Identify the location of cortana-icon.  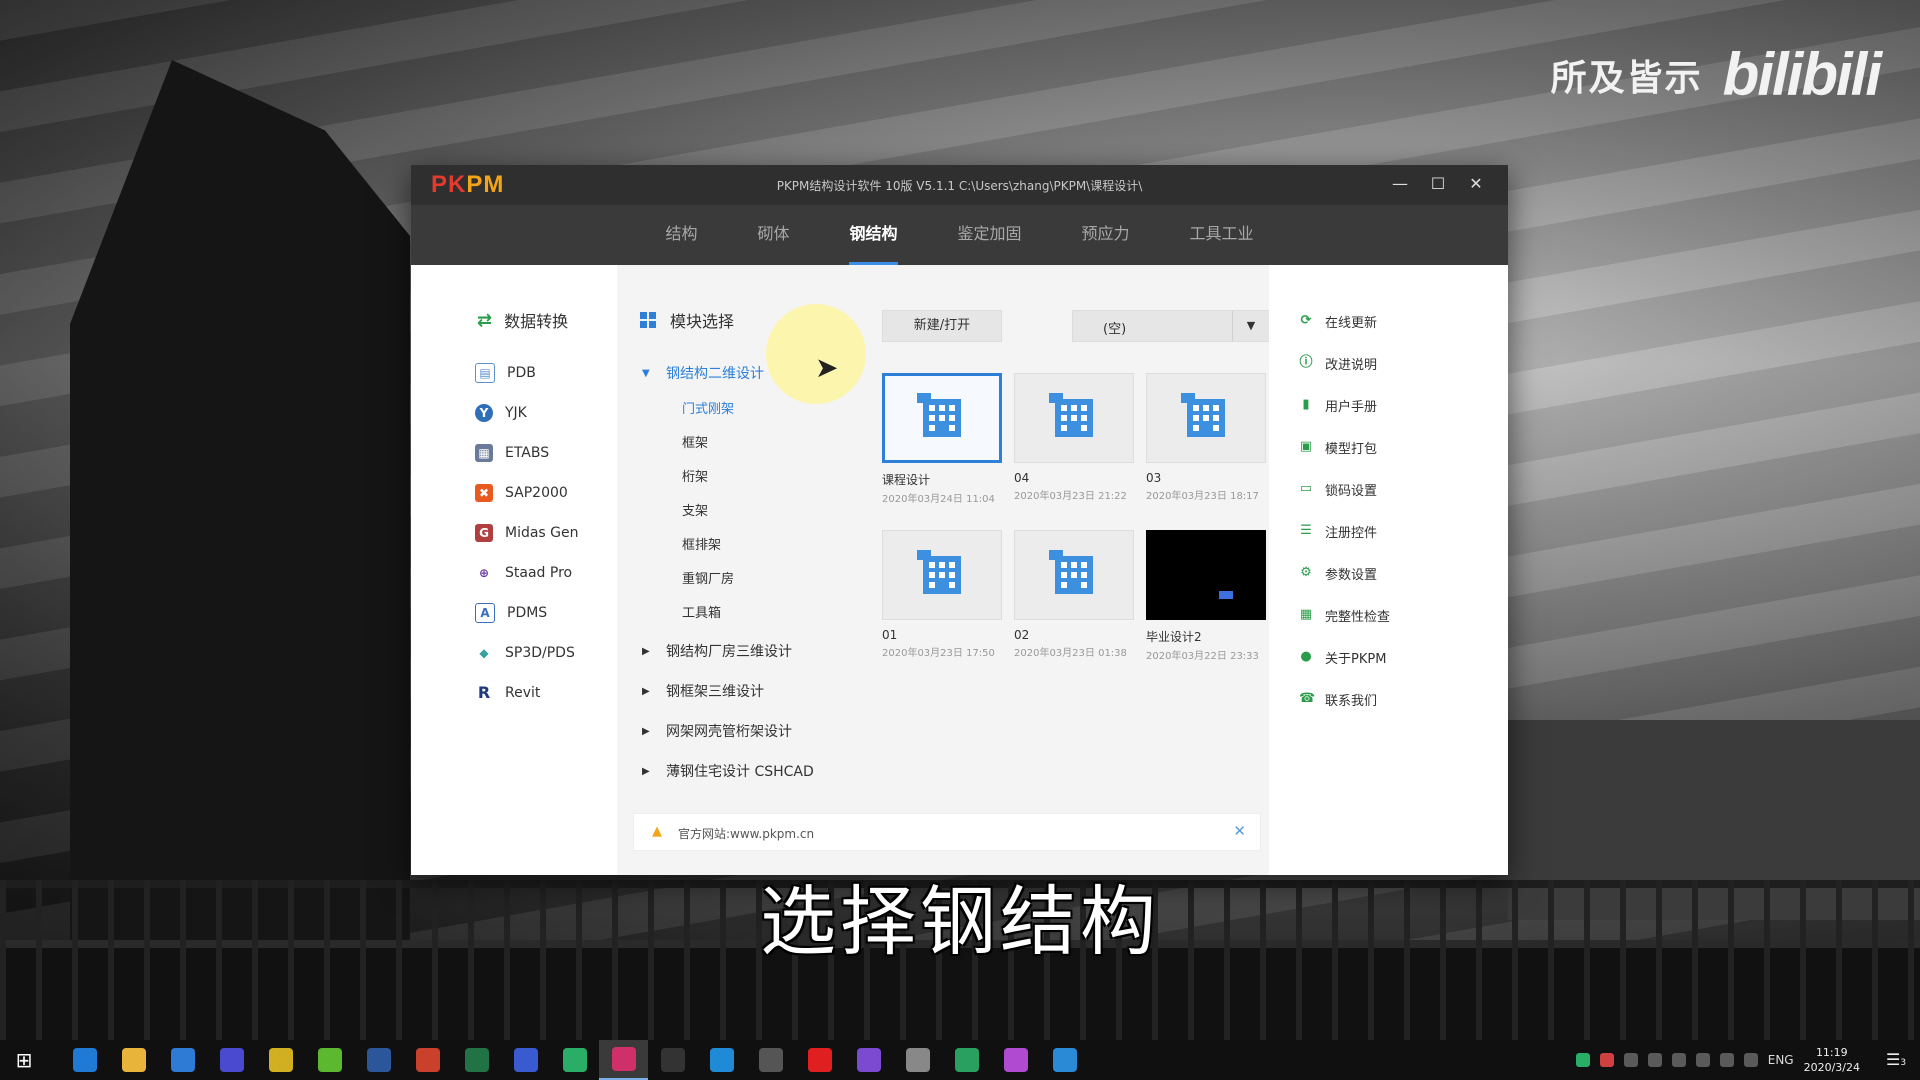
(868, 1060).